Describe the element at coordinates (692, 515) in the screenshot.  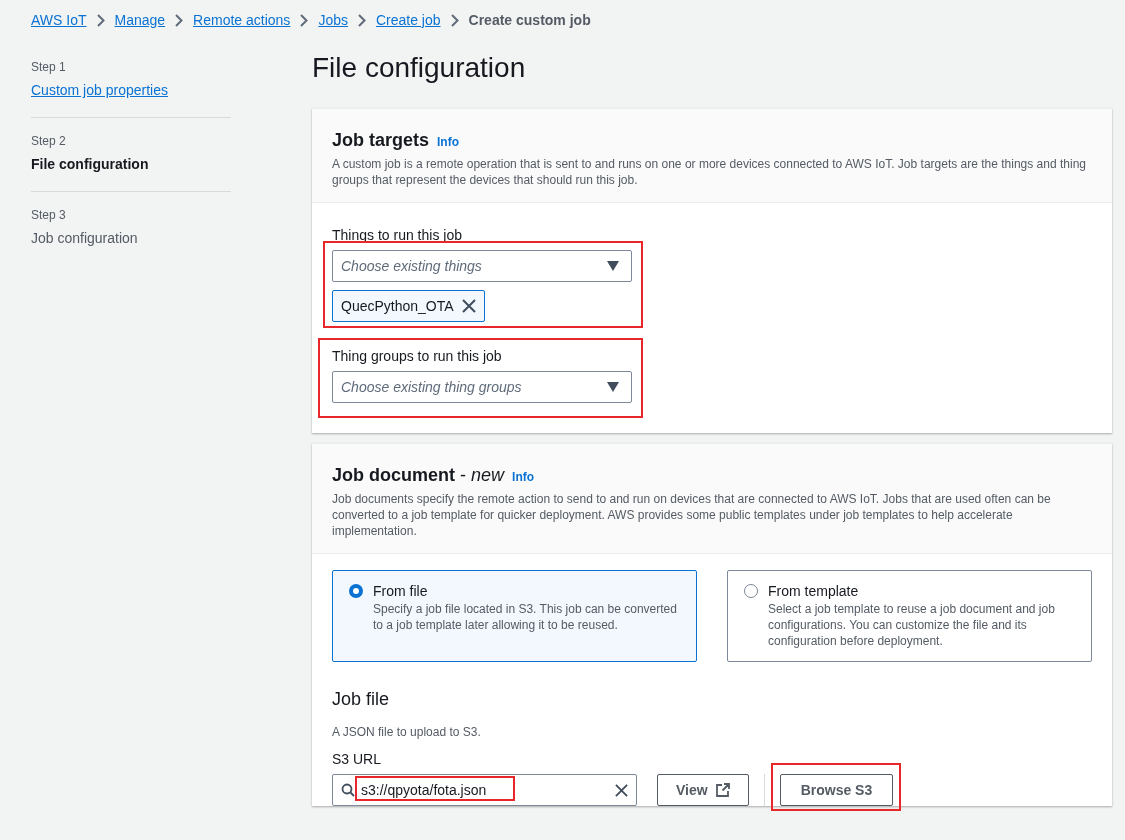
I see `card-description: Job documents specify the remote action to send to and run on devices that are connected to AWS IoT. Jobs that are used often can be converted to a job template for quicker deployment. AWS provides some public templates under job templates to help accelerate implementation.` at that location.